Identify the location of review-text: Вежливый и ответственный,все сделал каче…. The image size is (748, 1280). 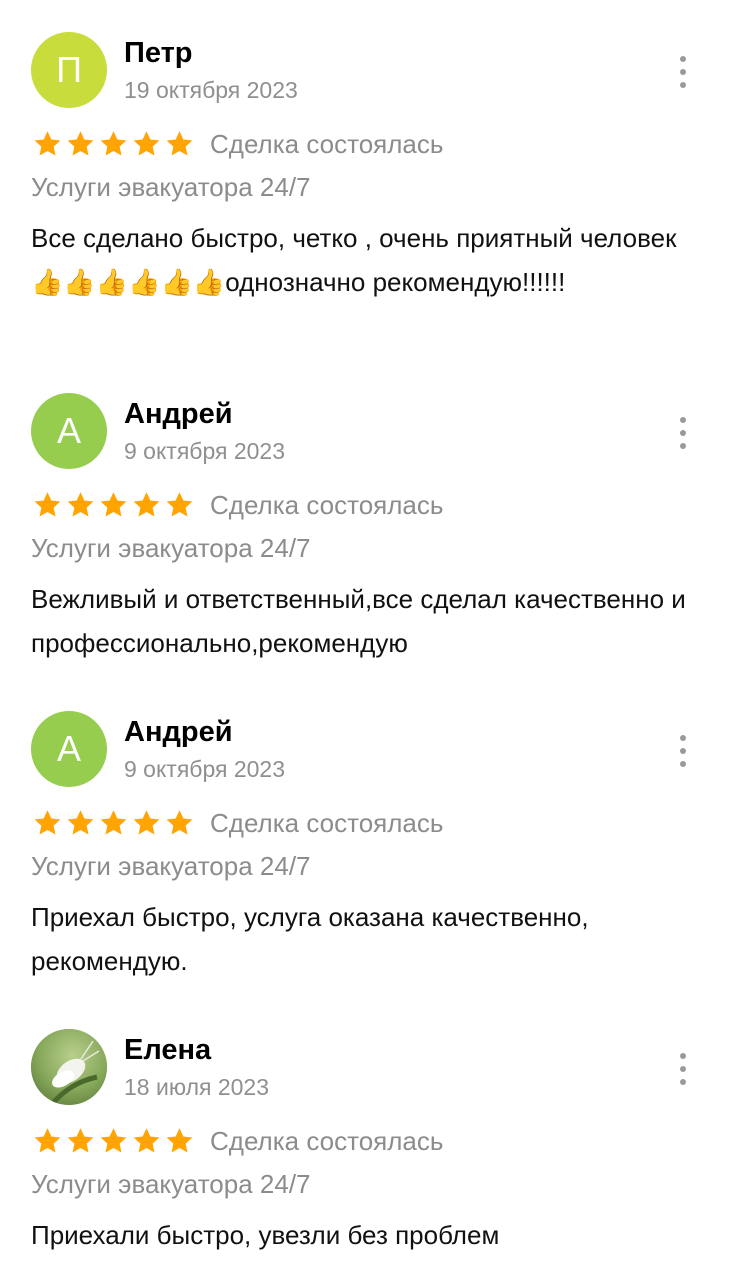
(358, 621).